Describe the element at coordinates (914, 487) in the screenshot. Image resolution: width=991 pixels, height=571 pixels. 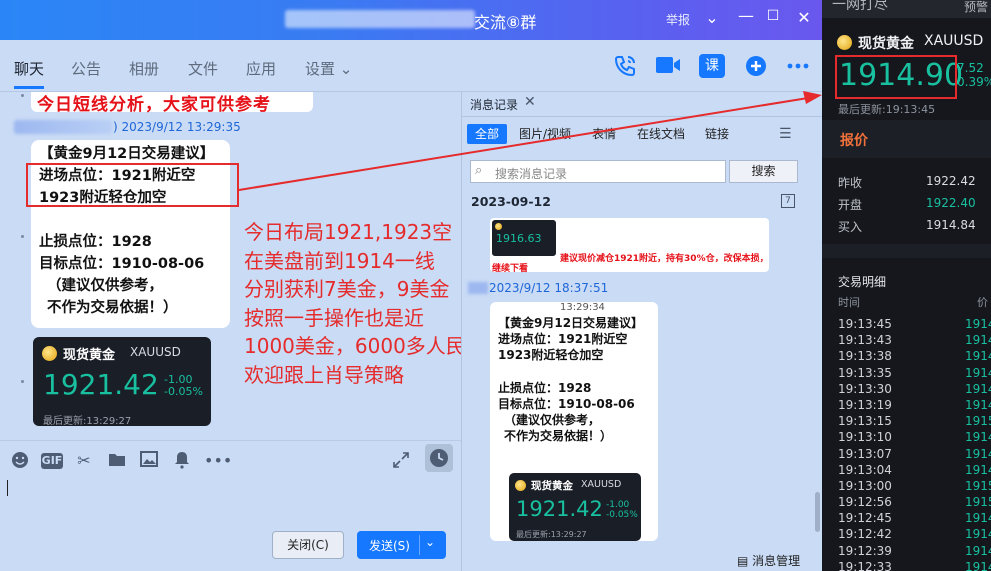
I see `table-row: 19:13:00 1915` at that location.